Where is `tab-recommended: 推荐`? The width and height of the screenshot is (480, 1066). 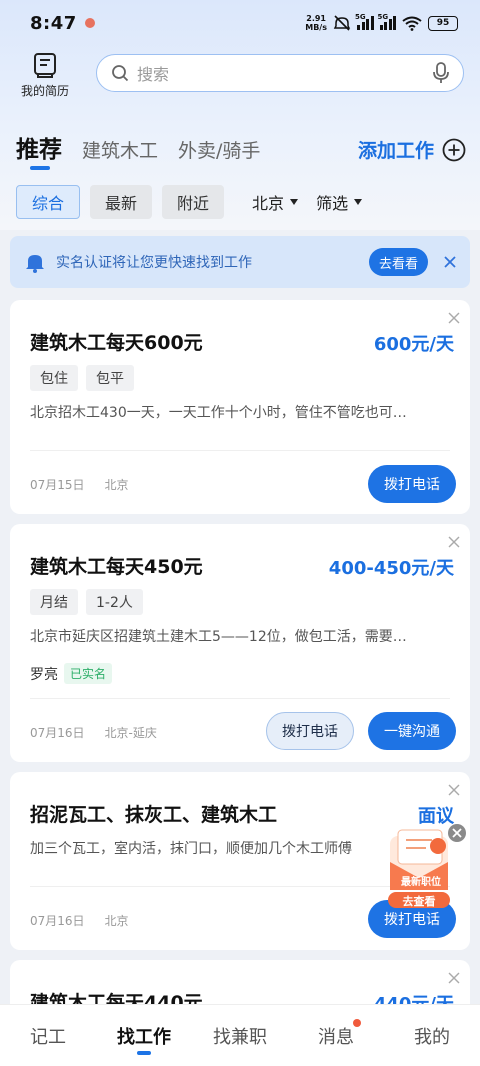 tab-recommended: 推荐 is located at coordinates (39, 150).